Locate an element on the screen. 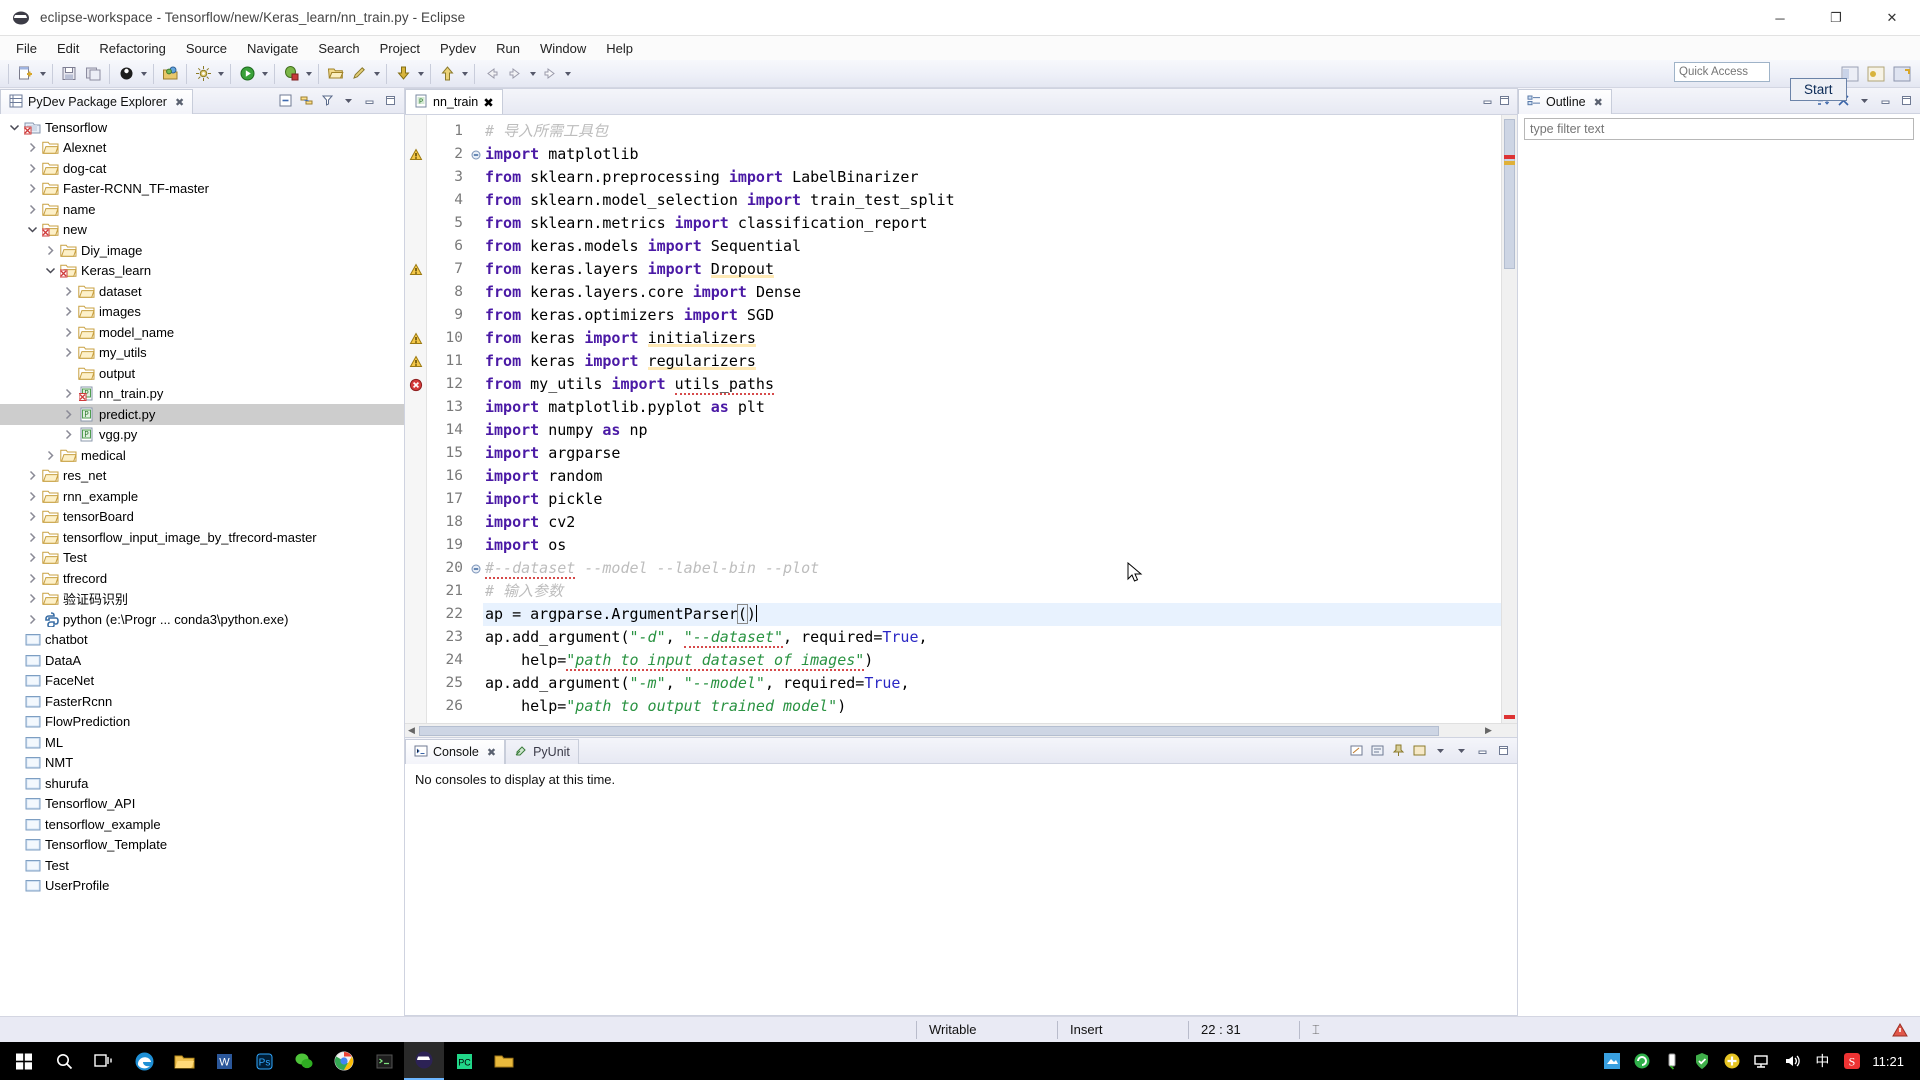 Image resolution: width=1920 pixels, height=1080 pixels. download-dropdown is located at coordinates (420, 74).